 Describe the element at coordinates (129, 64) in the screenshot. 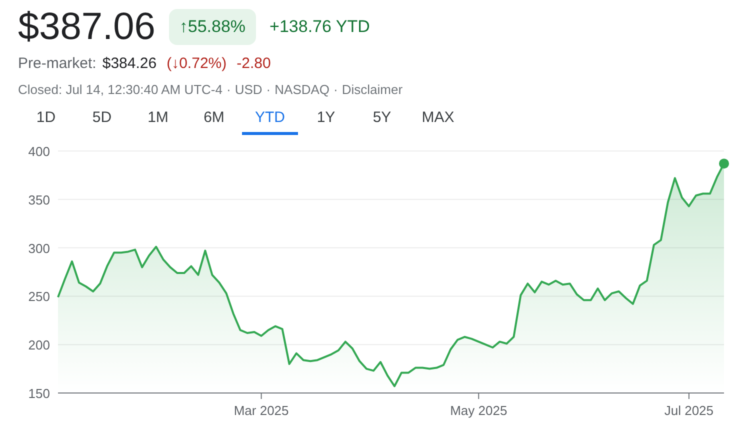

I see `pre-market-price: $384.26` at that location.